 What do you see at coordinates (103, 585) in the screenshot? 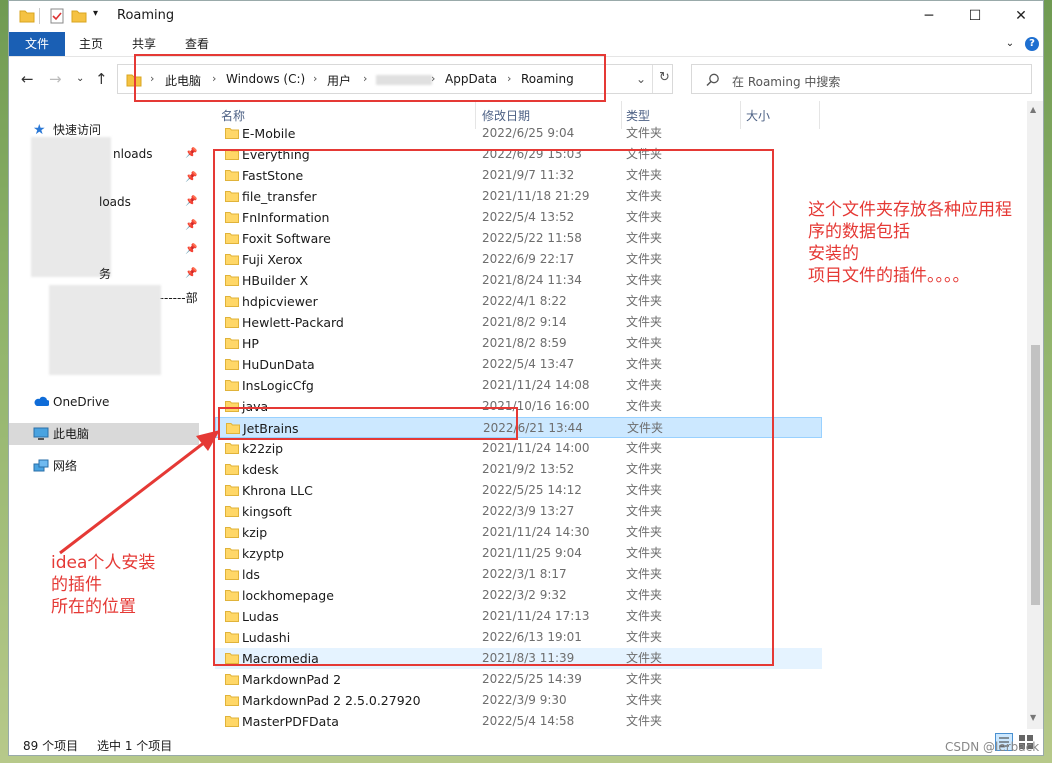
I see `annotation-note-left: idea个人安装 的插件 所在的位置` at bounding box center [103, 585].